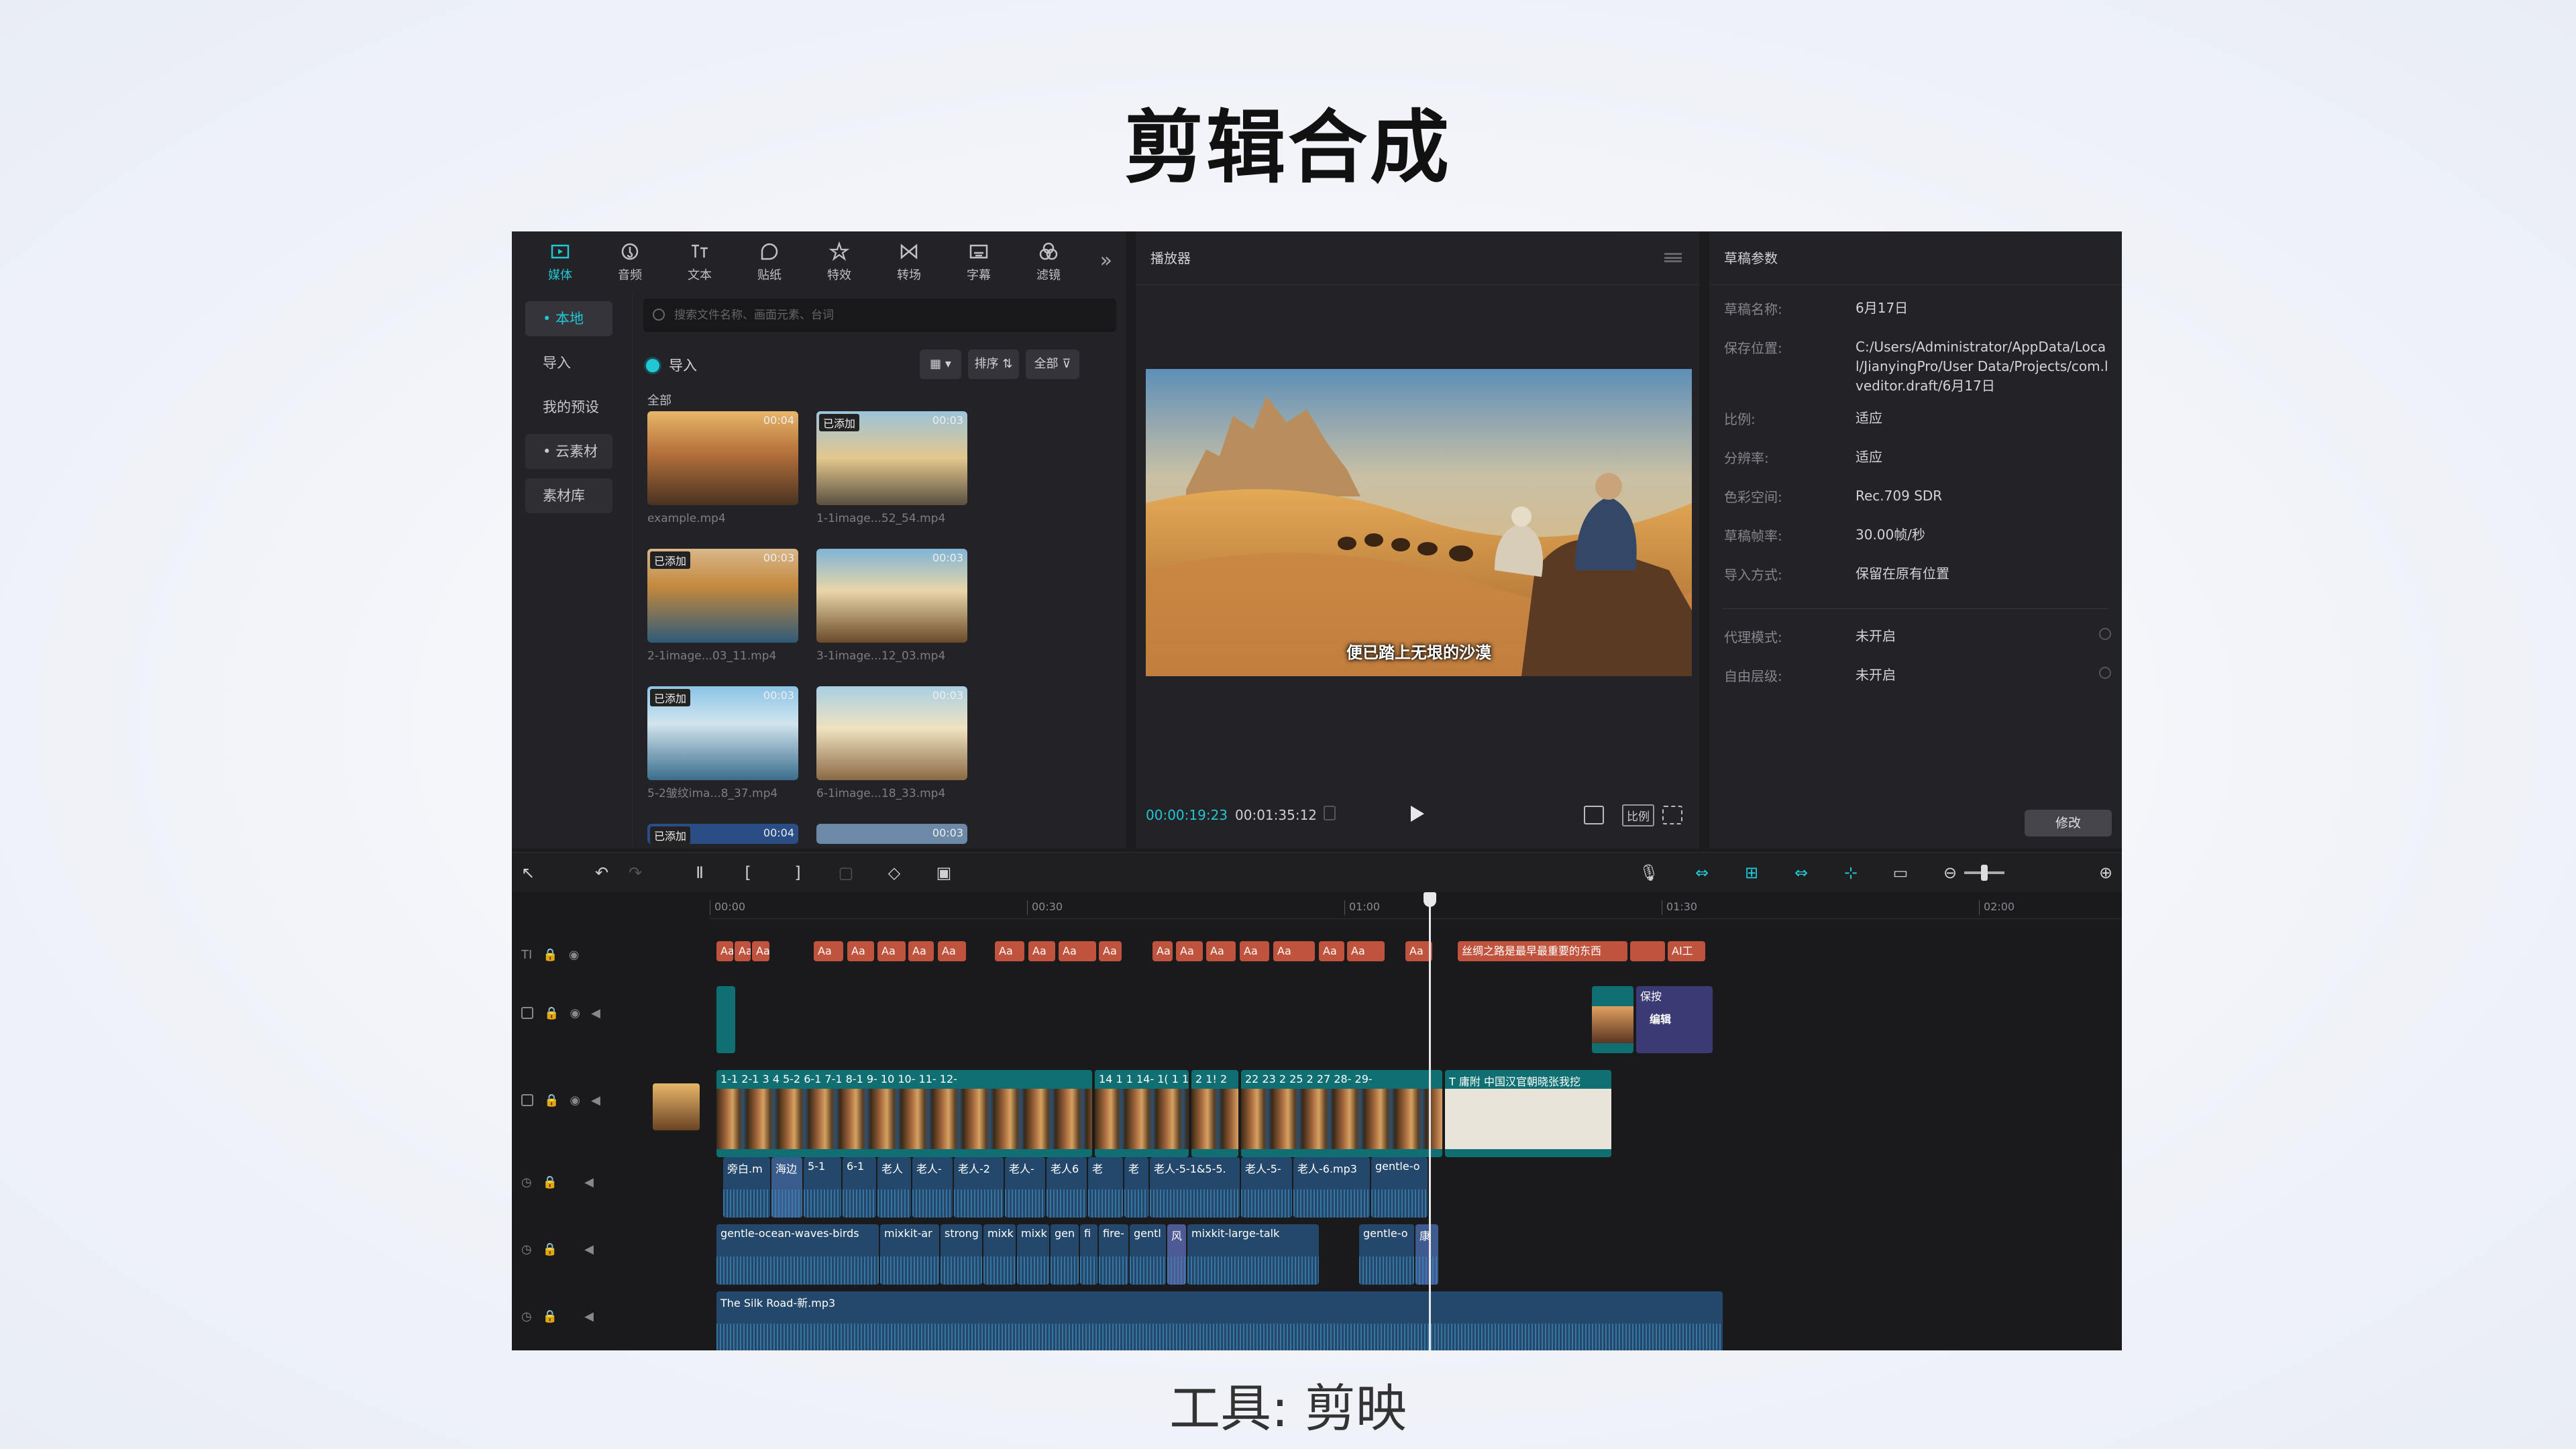  What do you see at coordinates (943, 872) in the screenshot?
I see `image-edit-icon: ▣` at bounding box center [943, 872].